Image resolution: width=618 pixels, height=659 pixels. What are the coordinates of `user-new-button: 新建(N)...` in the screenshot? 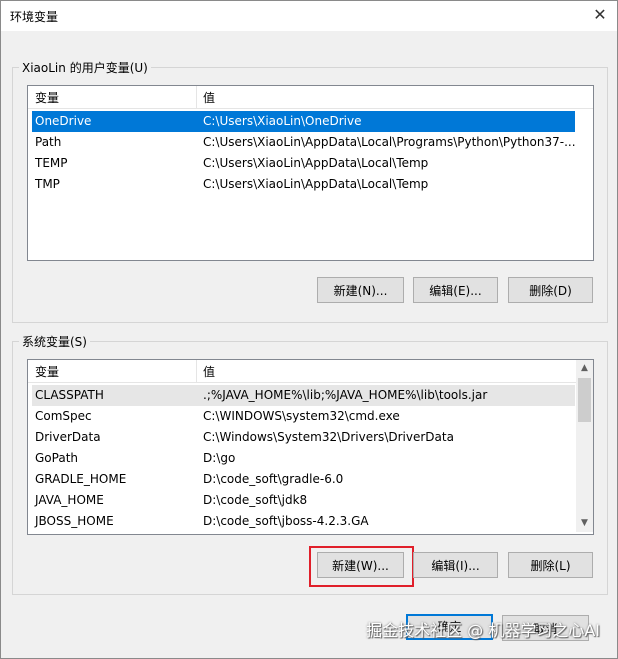 It's located at (360, 290).